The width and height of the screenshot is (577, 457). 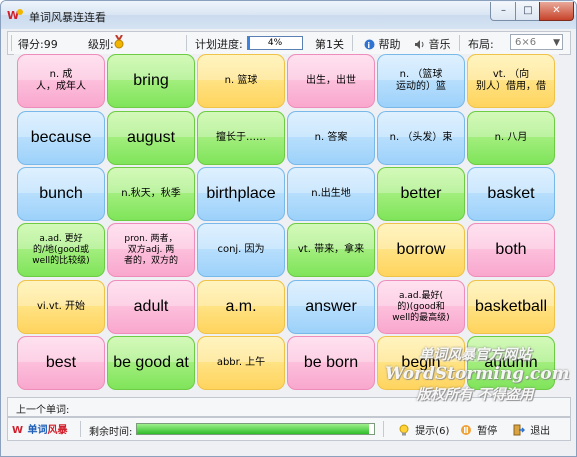 I want to click on word-tile: n. 答案, so click(x=331, y=138).